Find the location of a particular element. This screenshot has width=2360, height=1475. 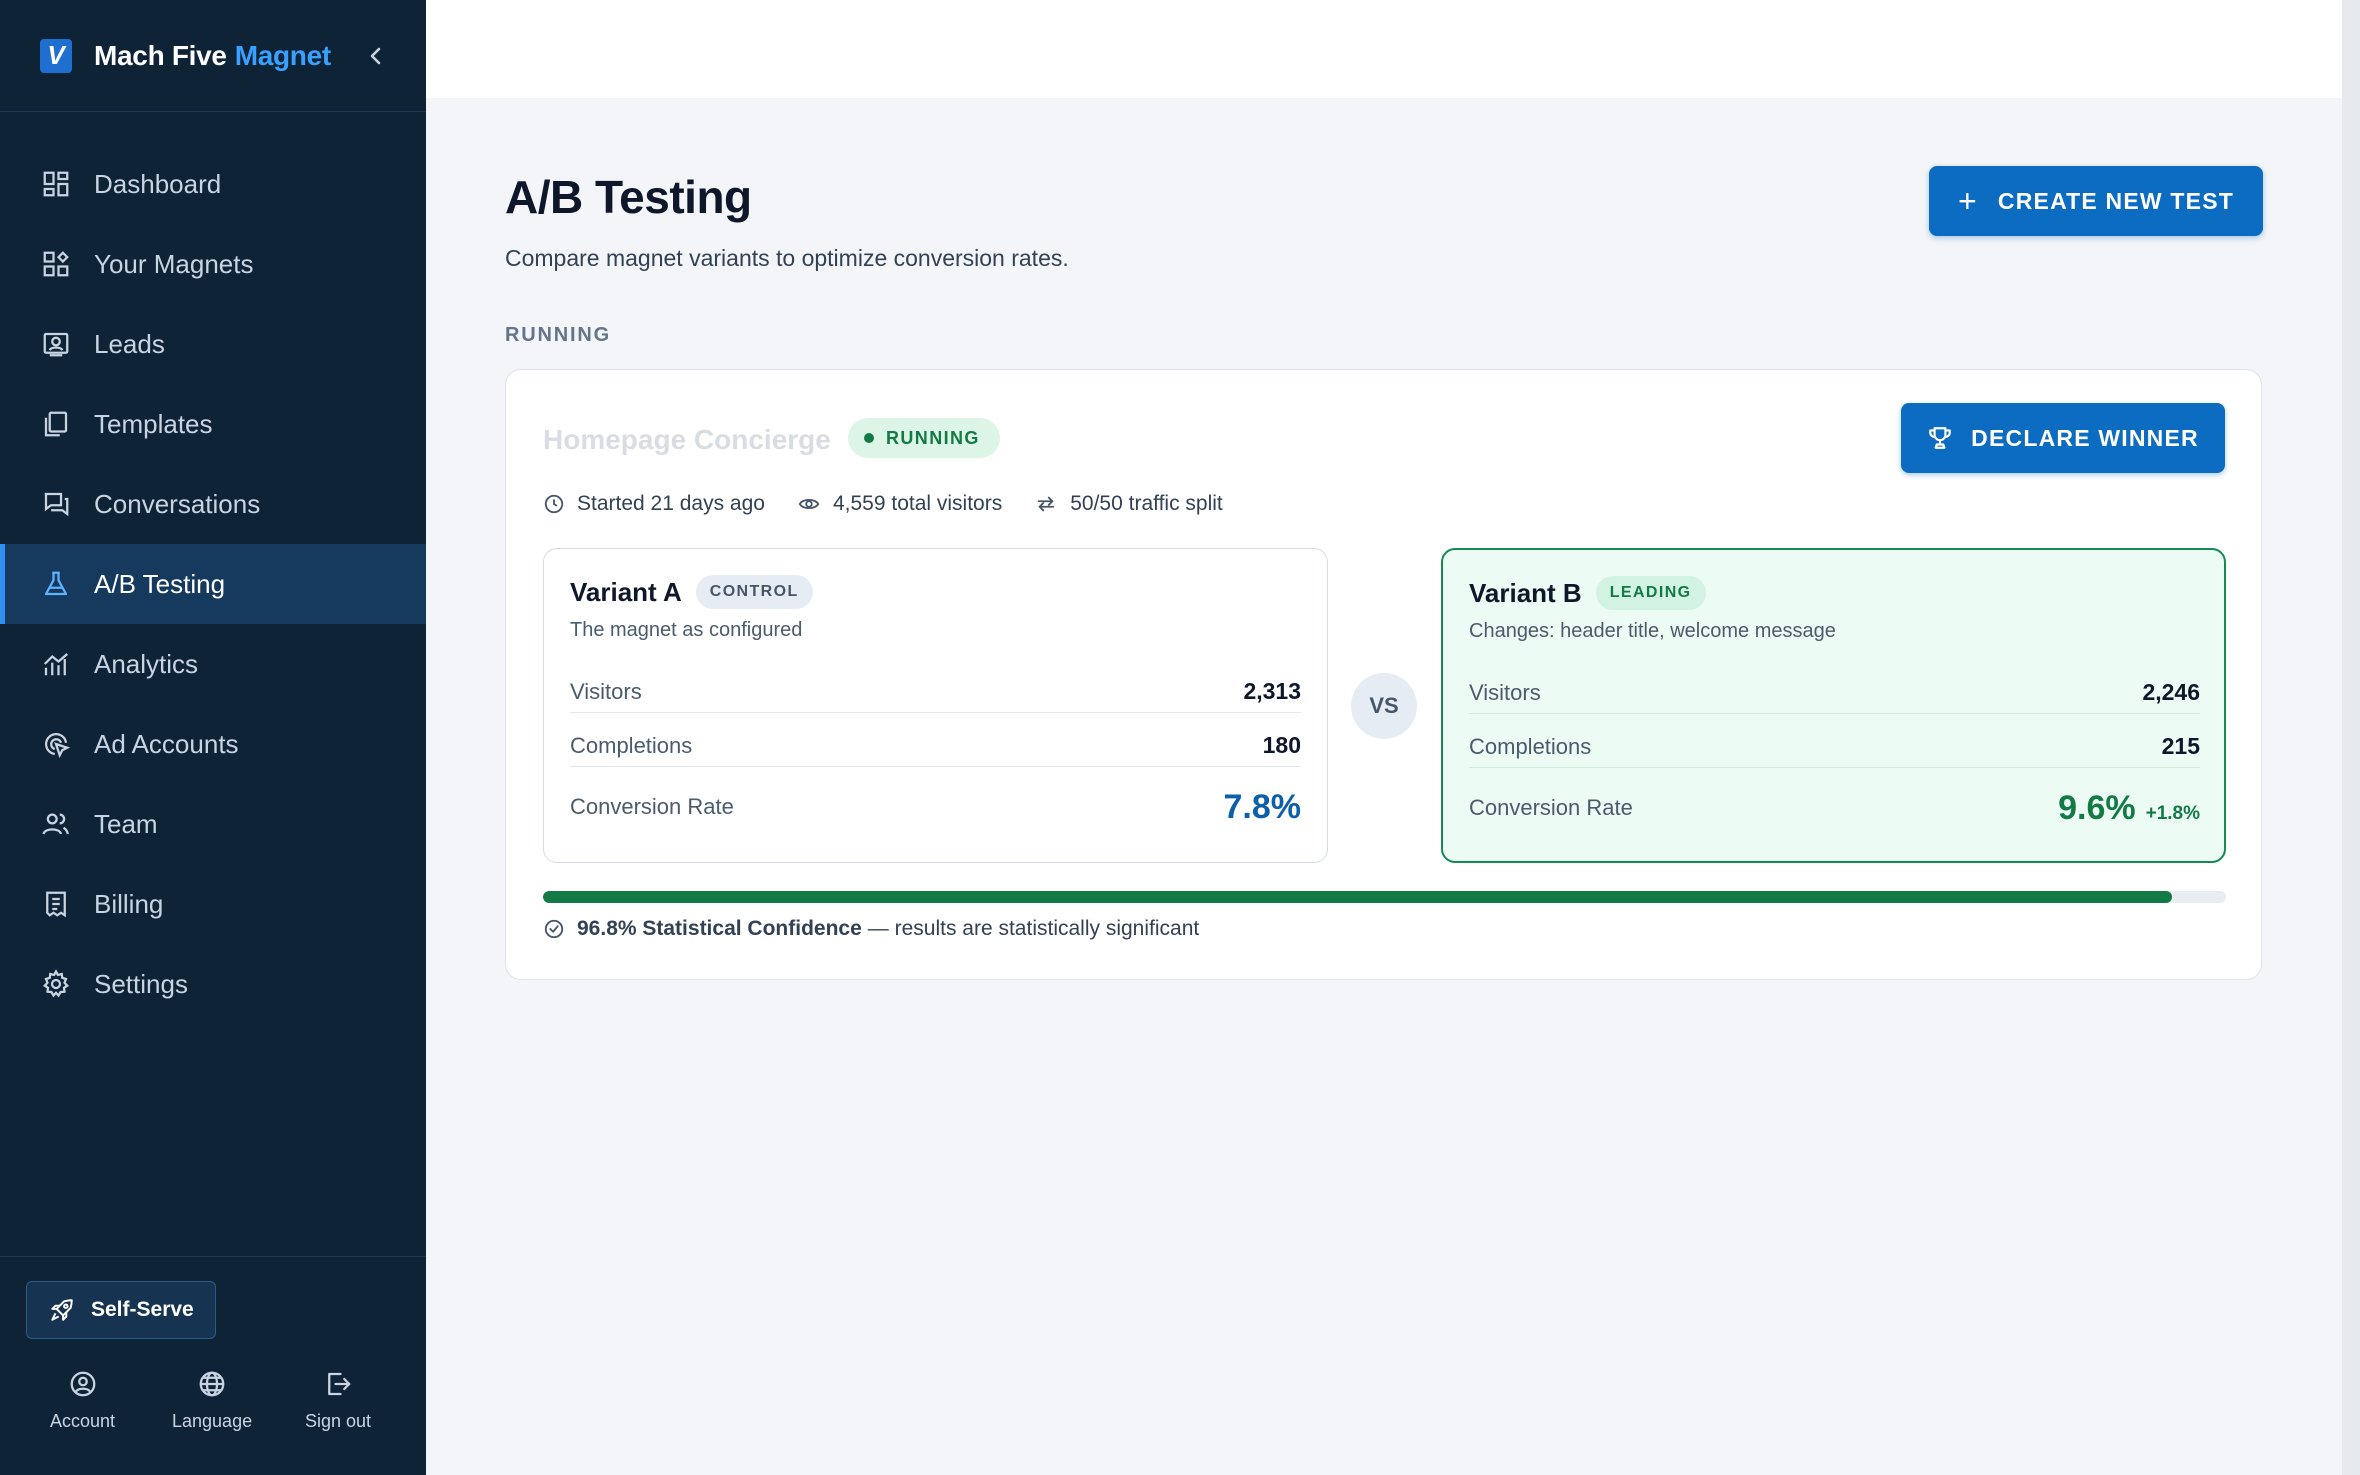

sidebar-item-team: Team is located at coordinates (213, 824).